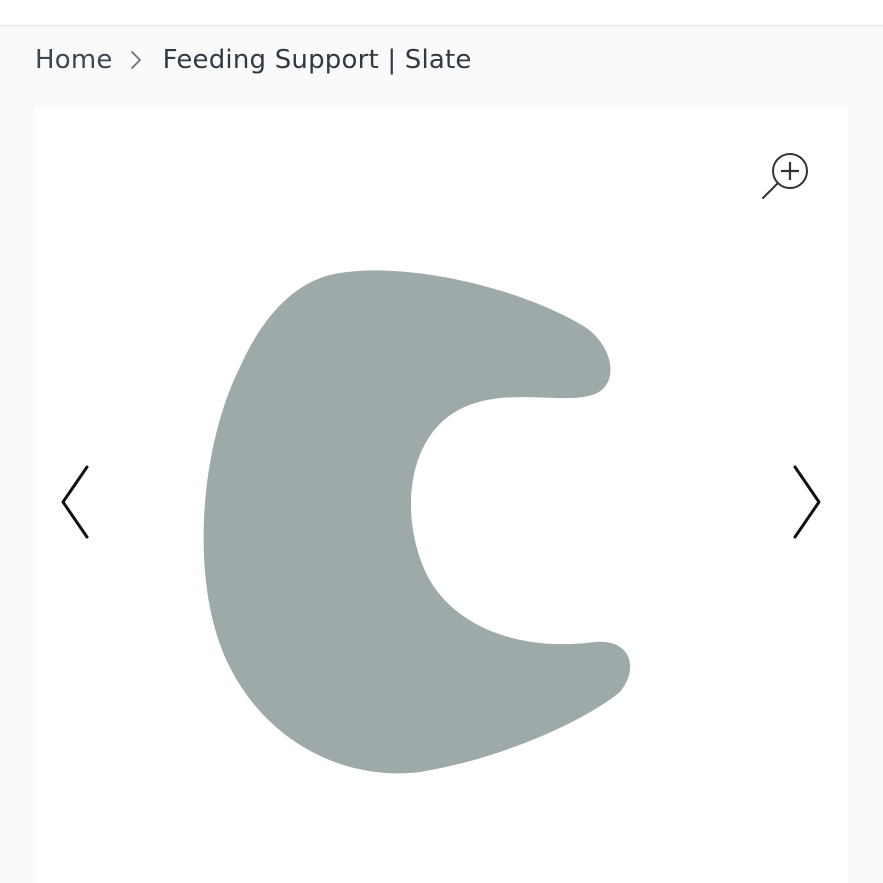 This screenshot has width=883, height=883. I want to click on header-bar, so click(441, 13).